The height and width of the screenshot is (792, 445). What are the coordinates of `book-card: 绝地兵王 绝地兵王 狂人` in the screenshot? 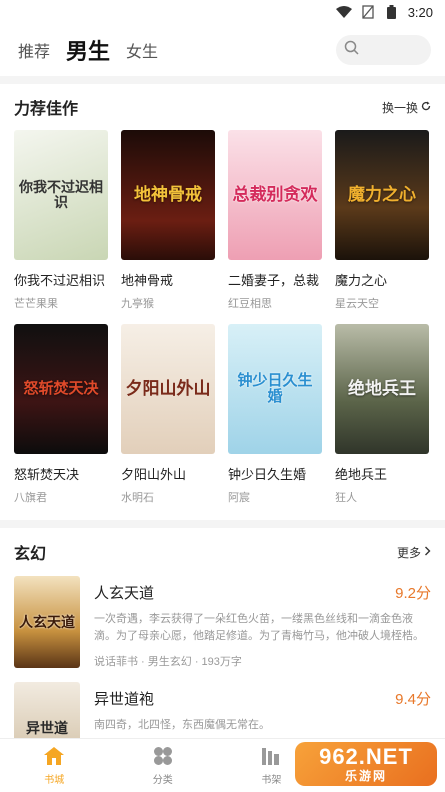 It's located at (382, 421).